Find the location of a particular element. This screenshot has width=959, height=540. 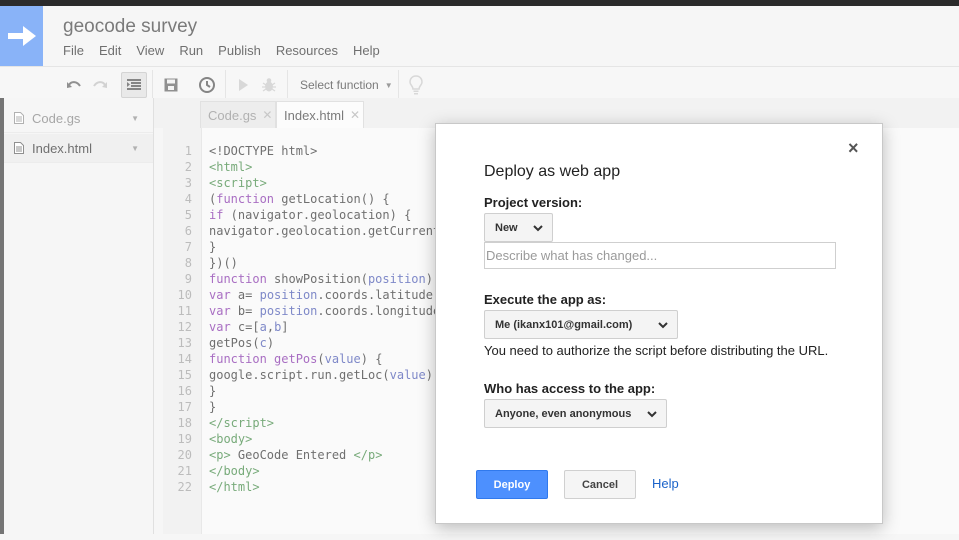

execute-as-value: Me (ikanx101@gmail.com) is located at coordinates (564, 324).